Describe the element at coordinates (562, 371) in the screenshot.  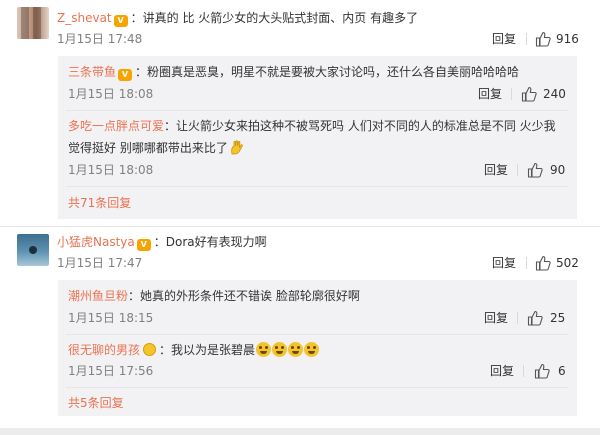
I see `like-count: 6` at that location.